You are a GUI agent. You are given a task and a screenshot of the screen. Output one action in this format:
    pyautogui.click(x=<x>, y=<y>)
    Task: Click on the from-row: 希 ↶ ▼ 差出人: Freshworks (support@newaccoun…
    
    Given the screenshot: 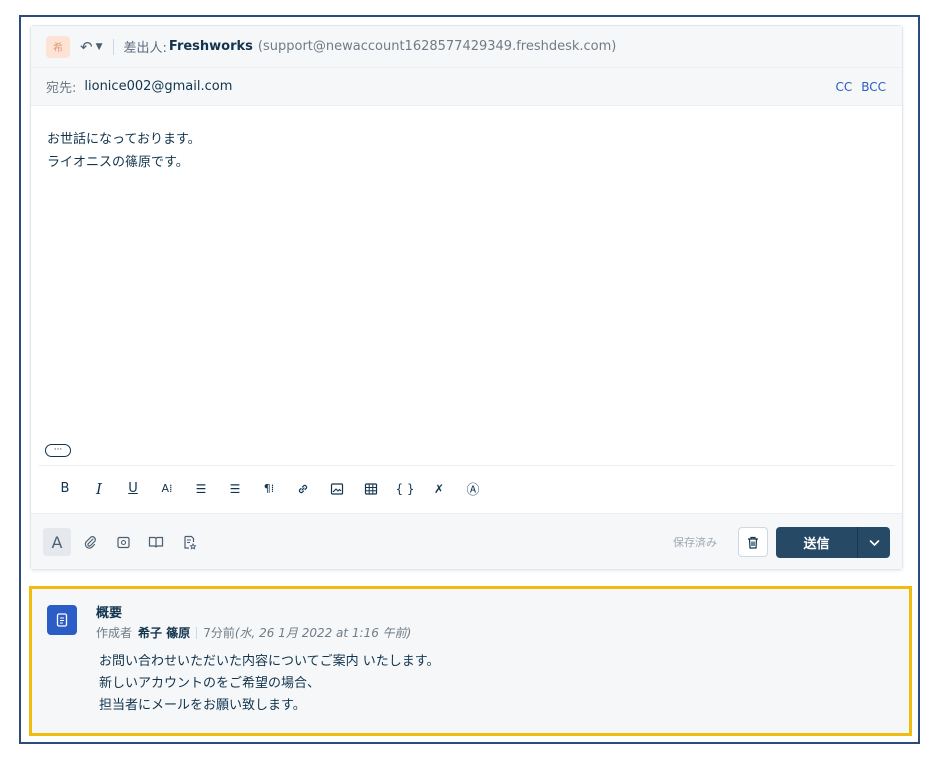 What is the action you would take?
    pyautogui.click(x=466, y=47)
    